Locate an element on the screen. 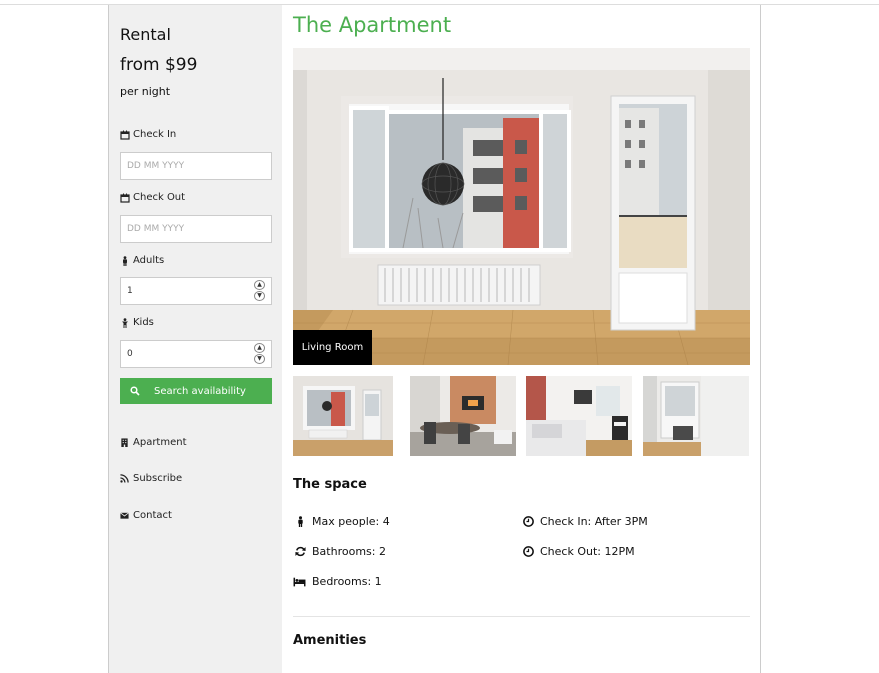 The width and height of the screenshot is (879, 673). nav-subscribe: Subscribe is located at coordinates (151, 478).